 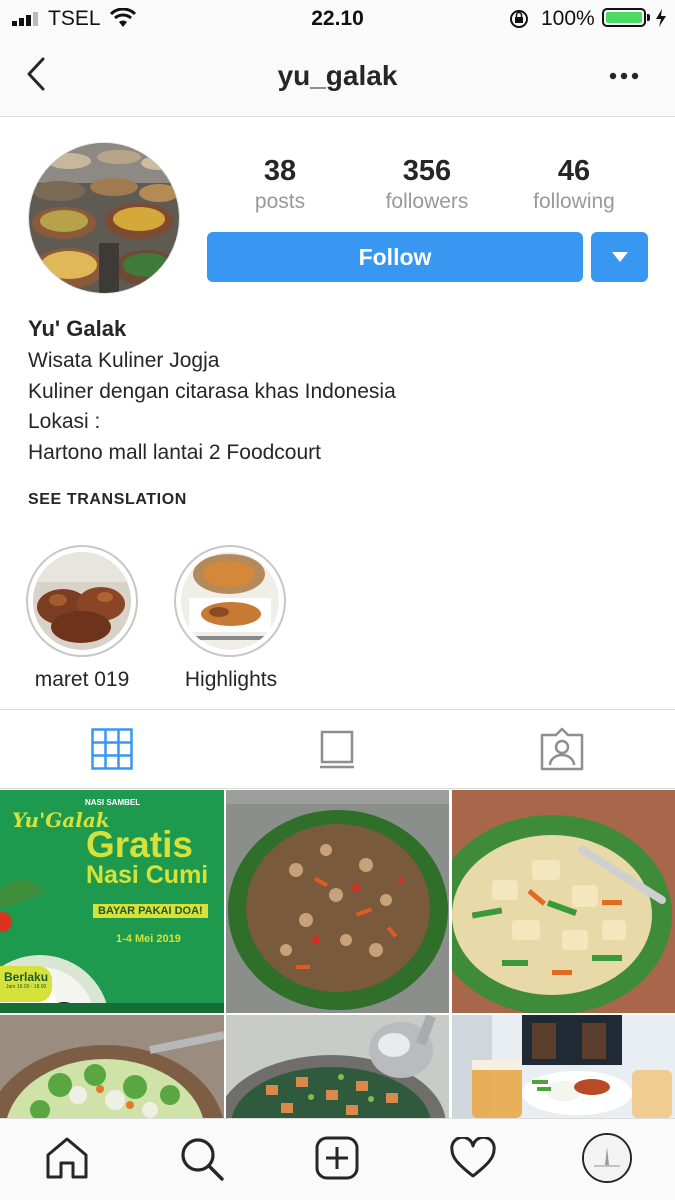 I want to click on stat-posts: 38 posts, so click(x=280, y=184).